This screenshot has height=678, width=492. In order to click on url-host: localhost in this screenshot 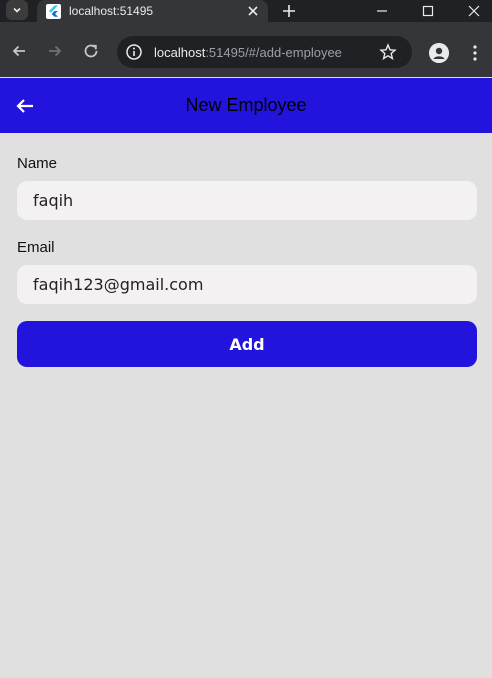, I will do `click(180, 52)`.